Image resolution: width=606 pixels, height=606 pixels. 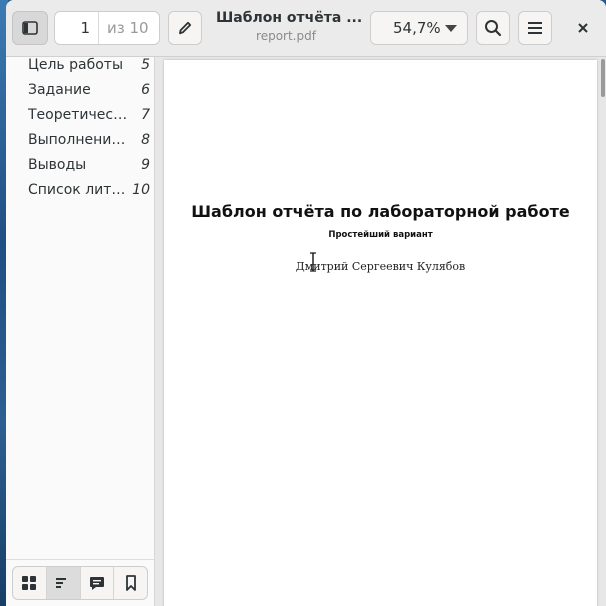 I want to click on sidebar-mode-bar, so click(x=80, y=582).